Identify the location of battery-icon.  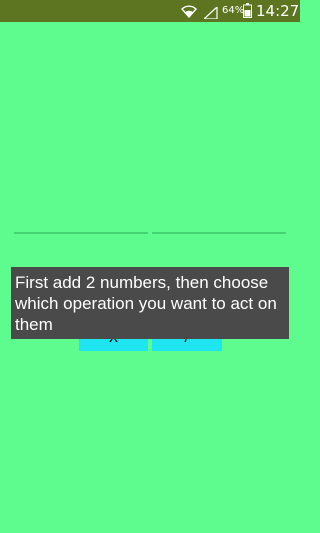
(247, 12).